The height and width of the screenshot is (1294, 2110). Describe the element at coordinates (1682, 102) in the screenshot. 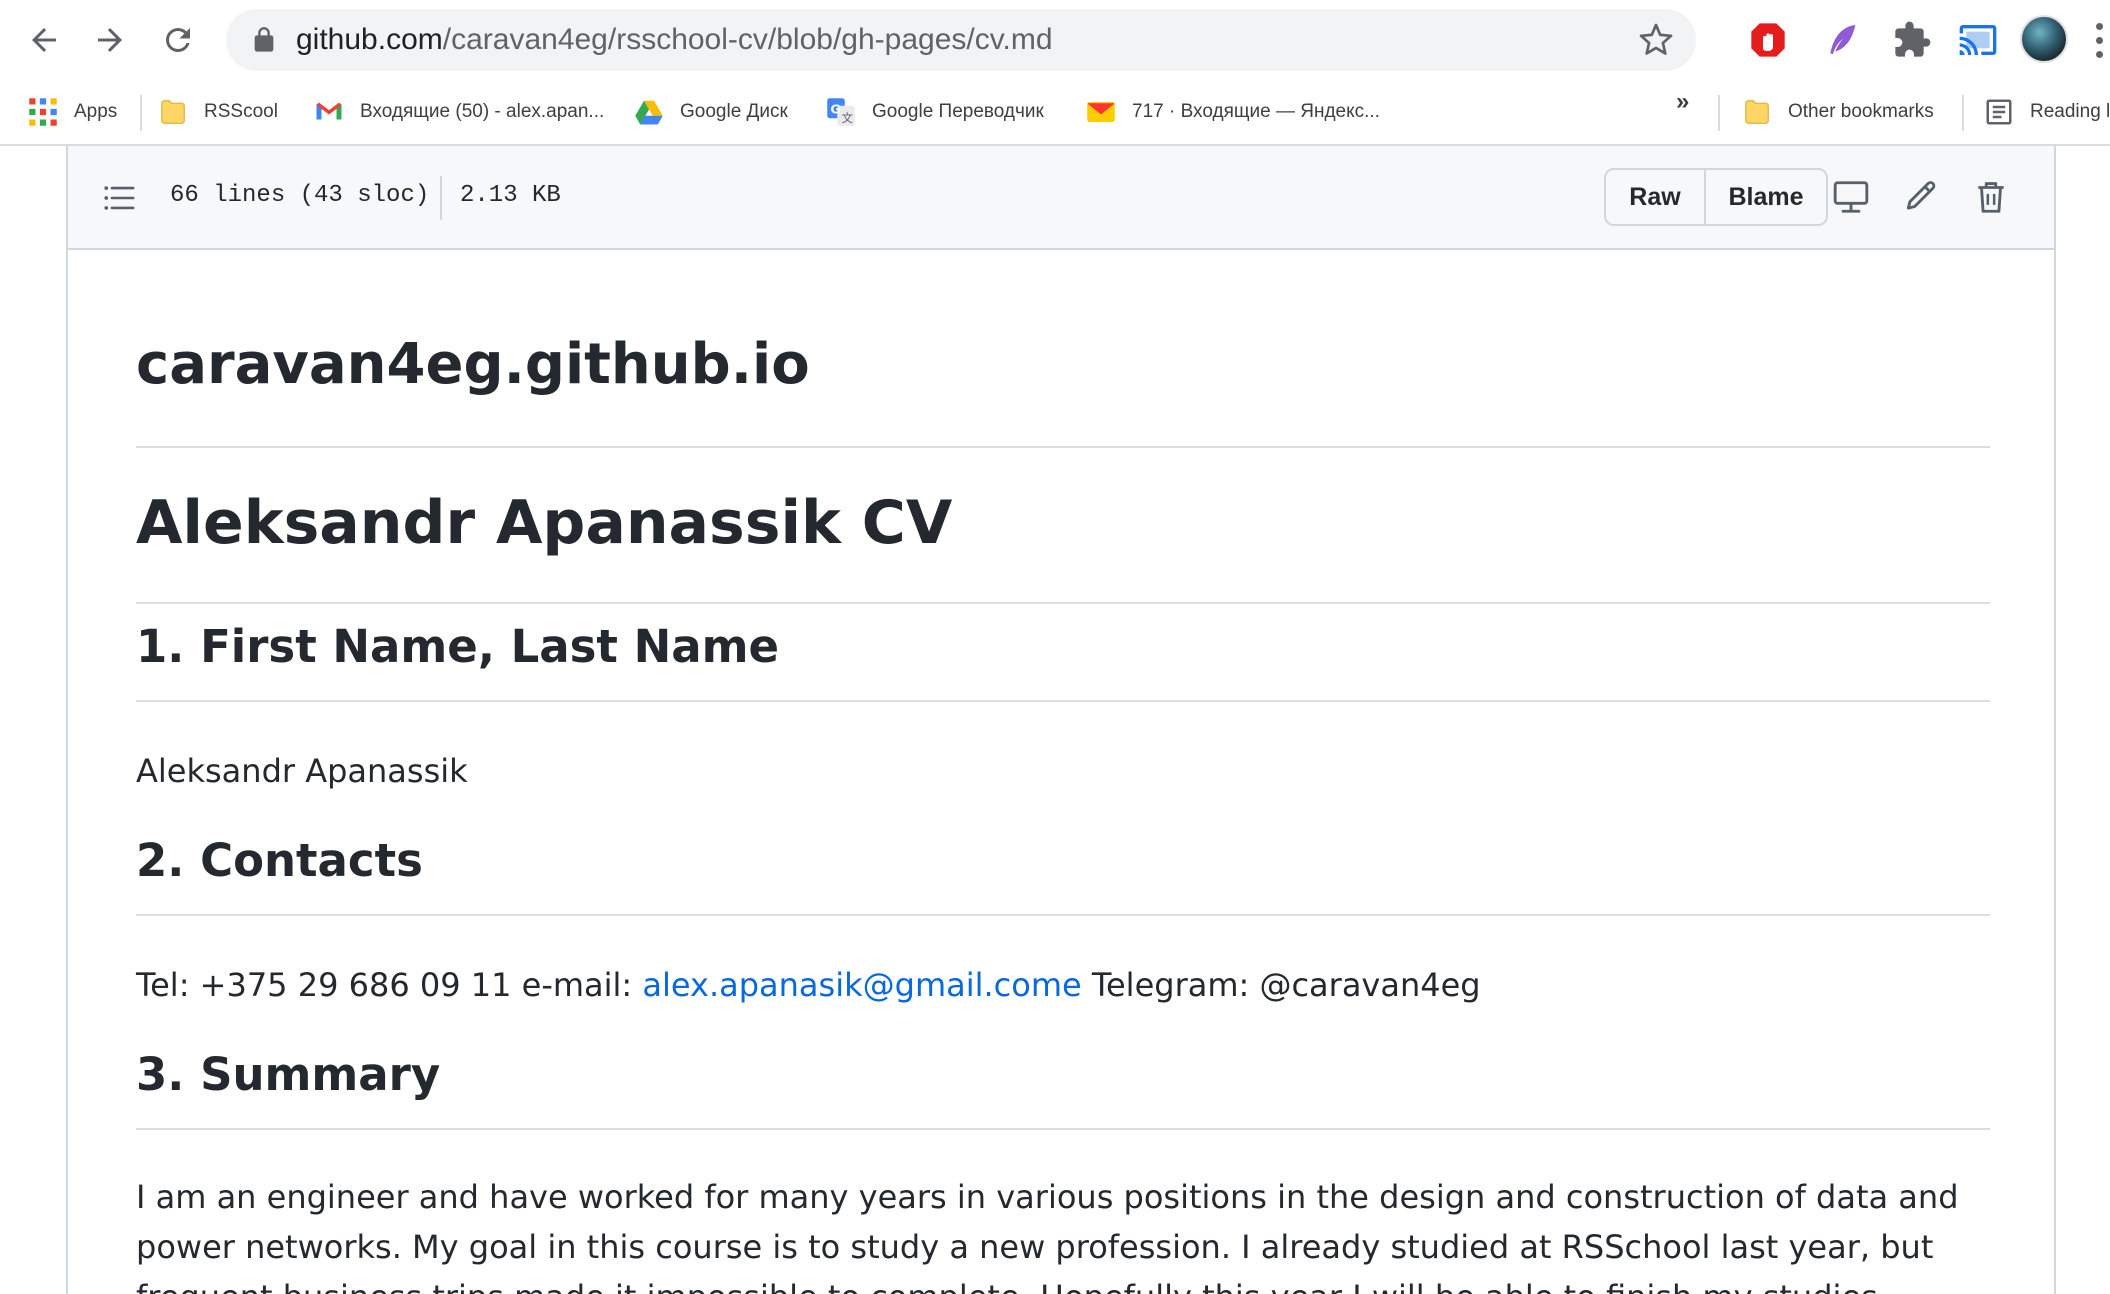

I see `more-bookmarks-chevron: »` at that location.